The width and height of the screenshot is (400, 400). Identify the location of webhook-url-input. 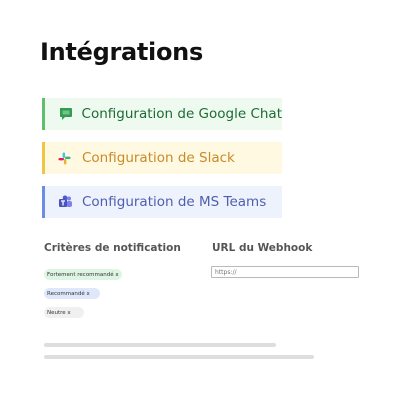
(285, 272).